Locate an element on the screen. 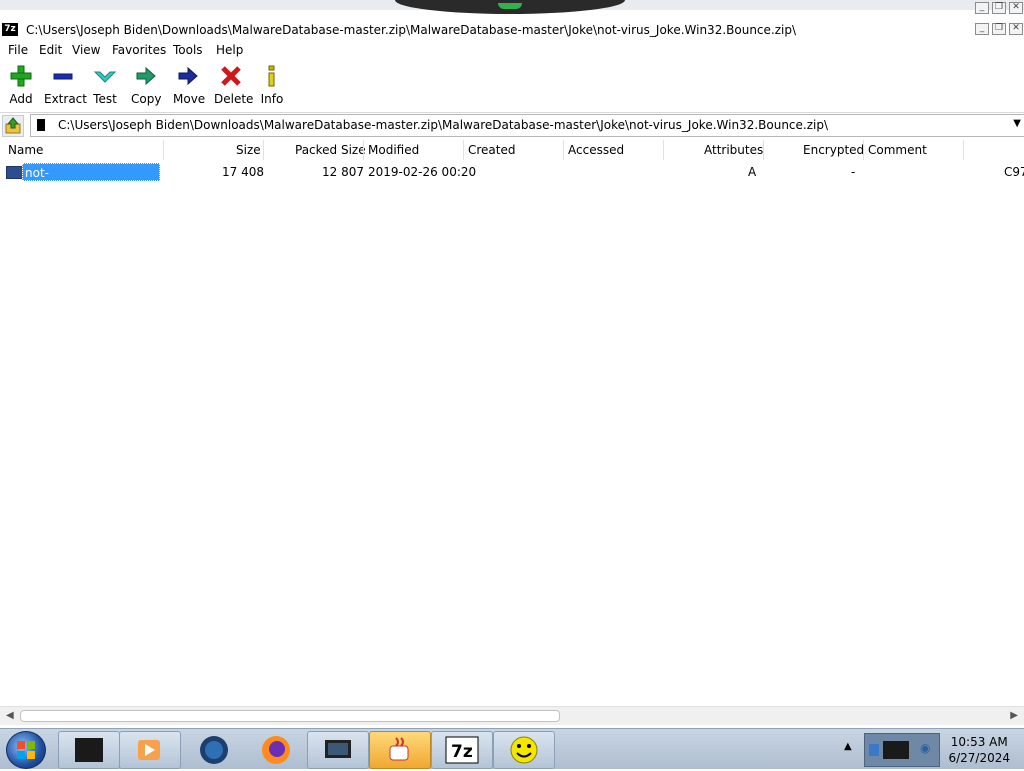 The width and height of the screenshot is (1024, 771). column-packed-size: Packed Size is located at coordinates (330, 151).